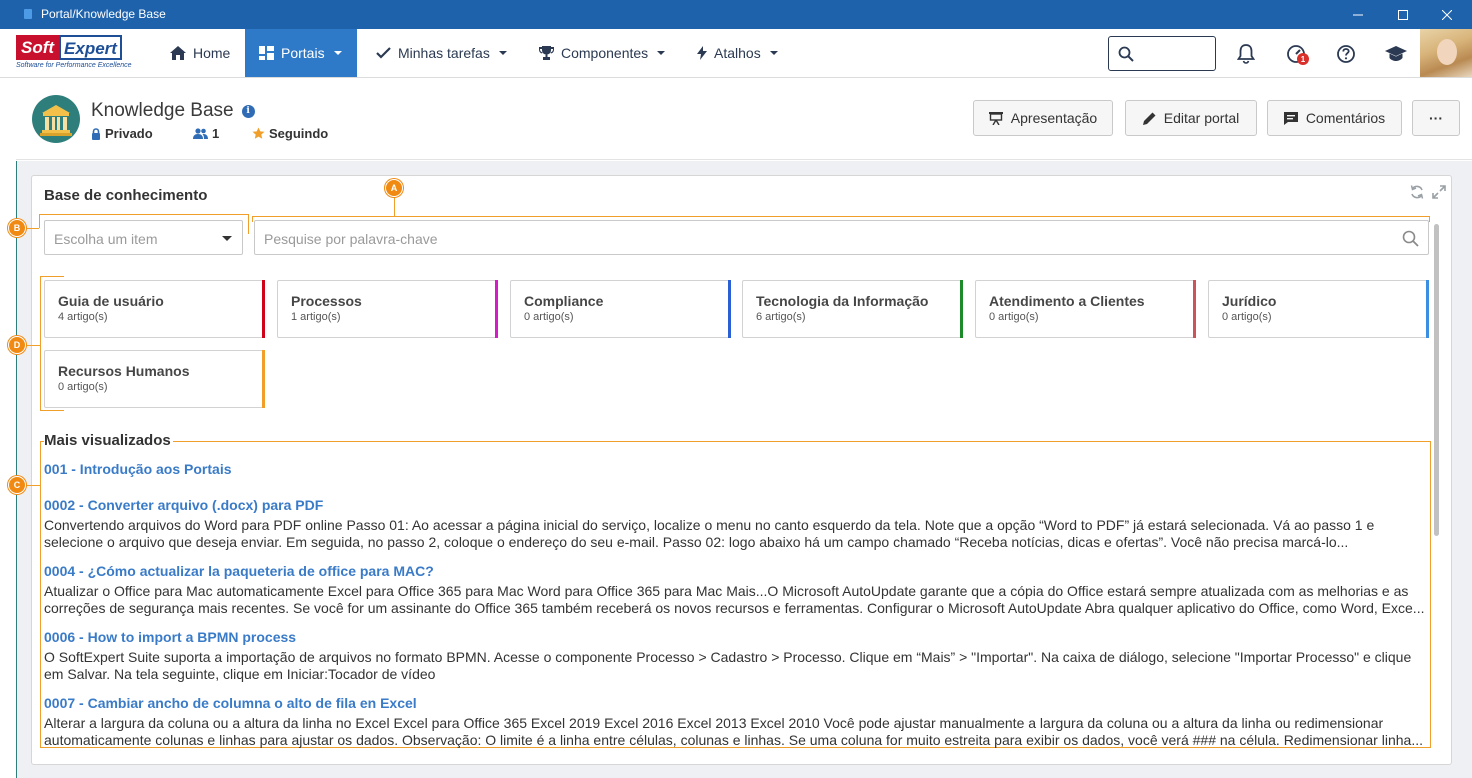 This screenshot has width=1472, height=778. What do you see at coordinates (143, 214) in the screenshot?
I see `callout-b-bracket-top` at bounding box center [143, 214].